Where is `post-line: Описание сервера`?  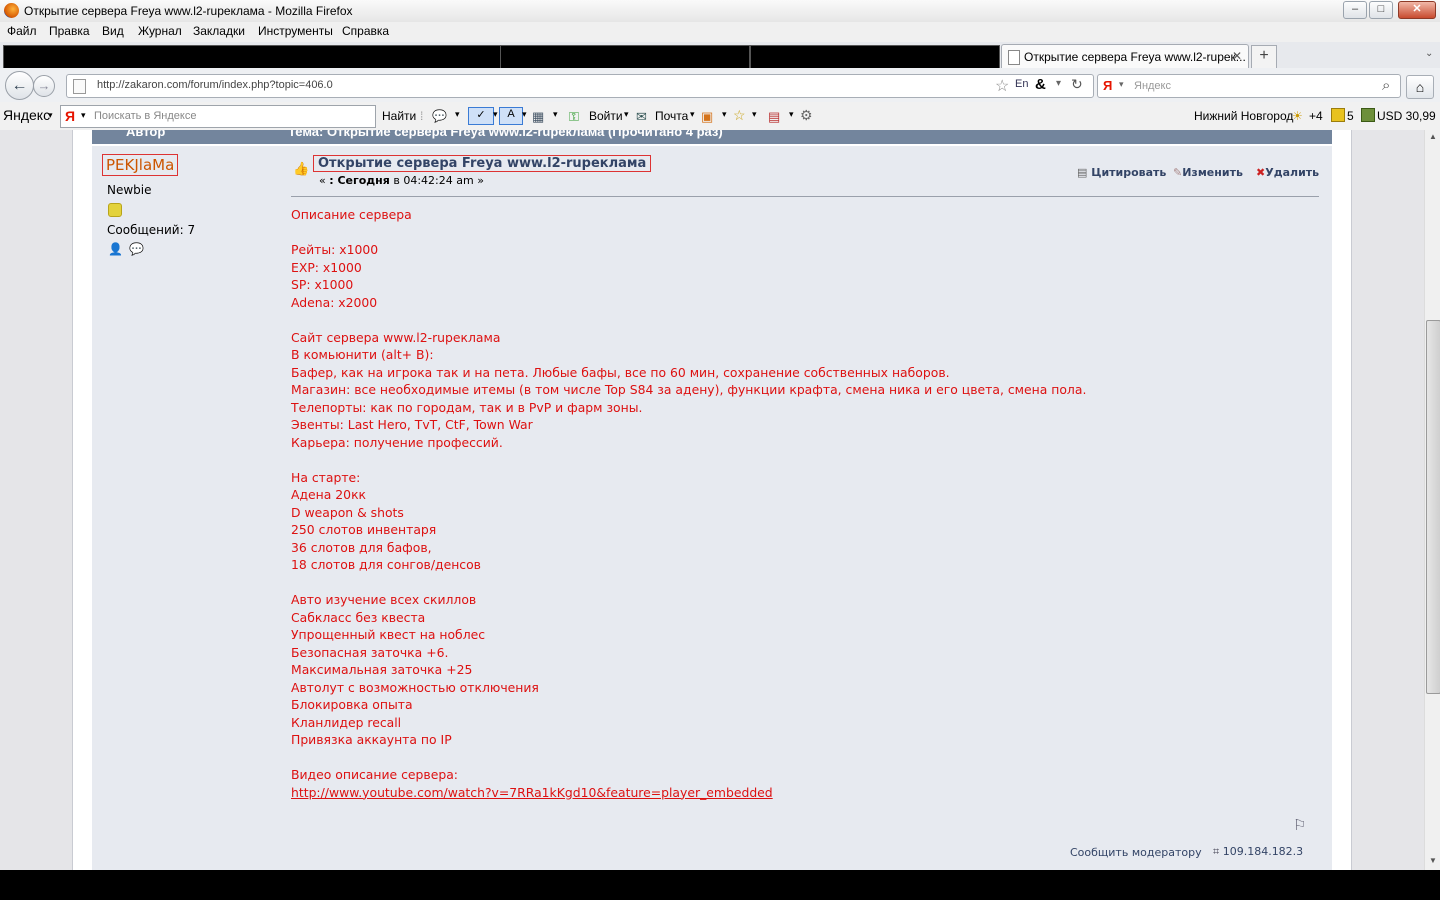
post-line: Описание сервера is located at coordinates (351, 214).